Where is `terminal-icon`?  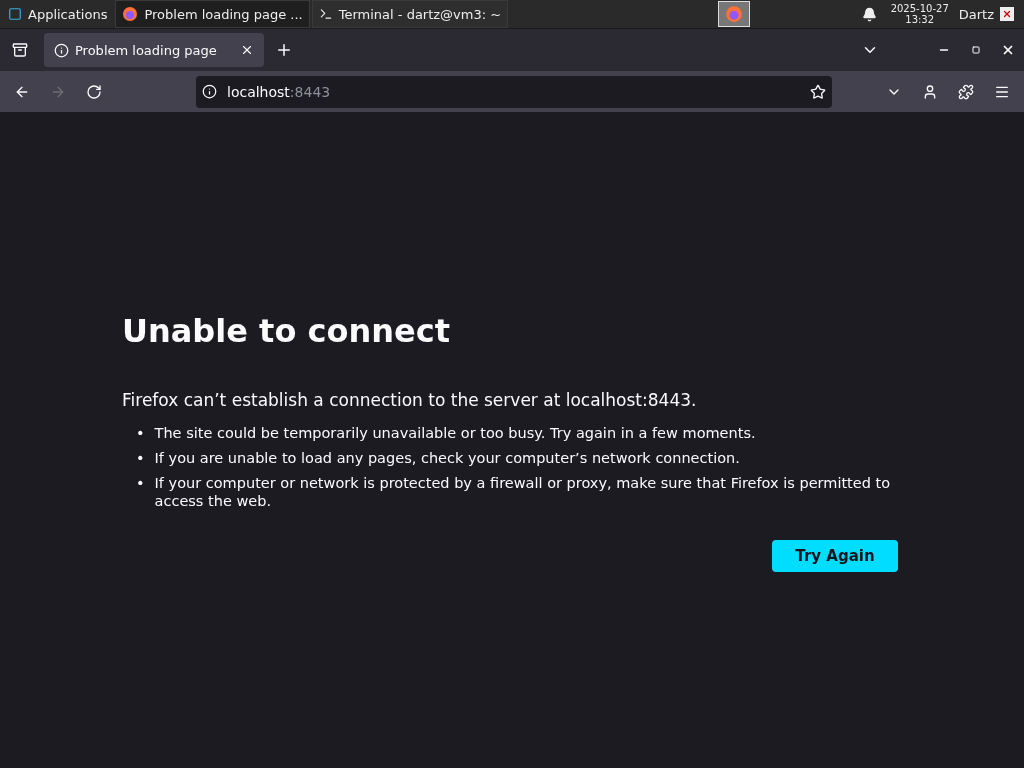 terminal-icon is located at coordinates (325, 14).